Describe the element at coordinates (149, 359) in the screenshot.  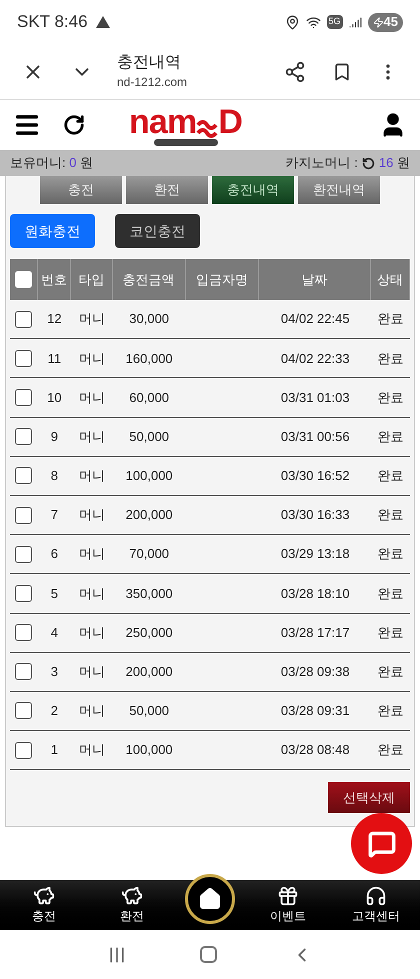
I see `table-cell-text: 160,000` at that location.